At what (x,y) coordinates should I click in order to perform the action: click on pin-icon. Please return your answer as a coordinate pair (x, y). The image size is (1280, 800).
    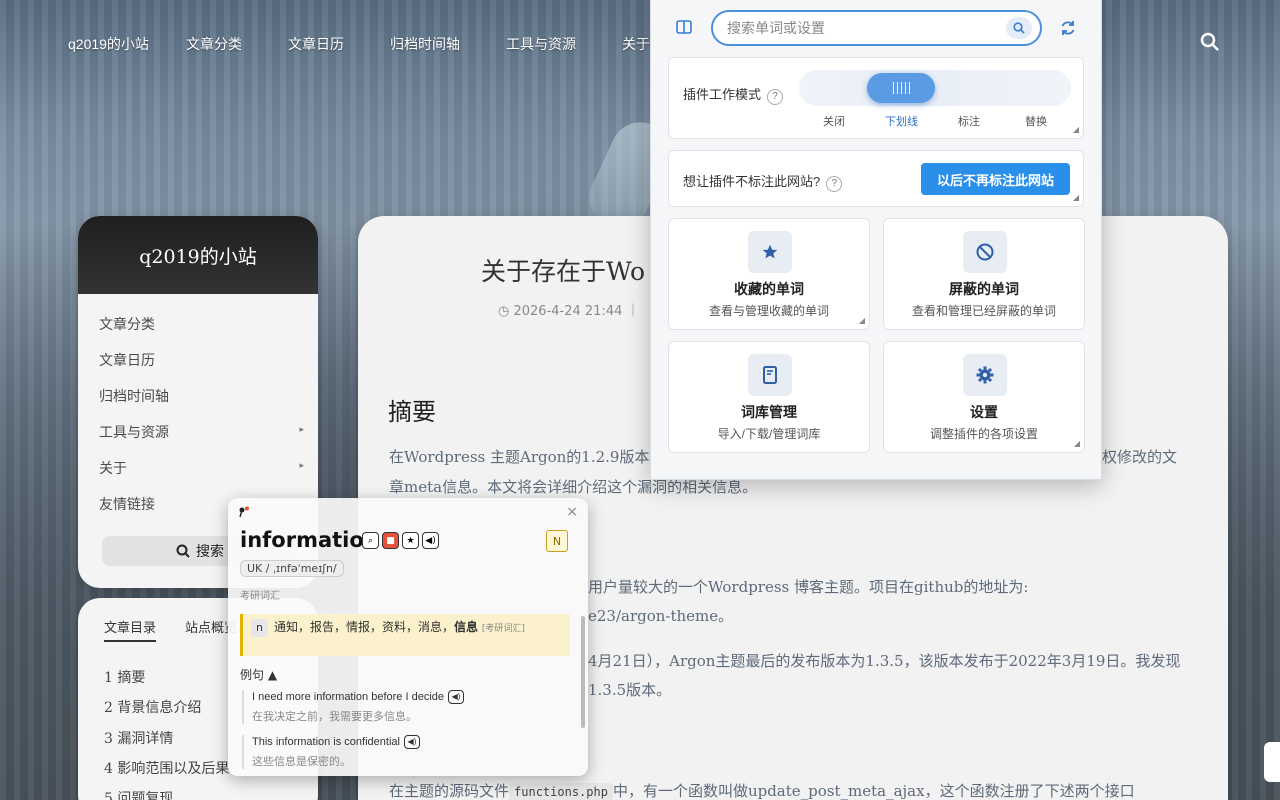
    Looking at the image, I should click on (244, 512).